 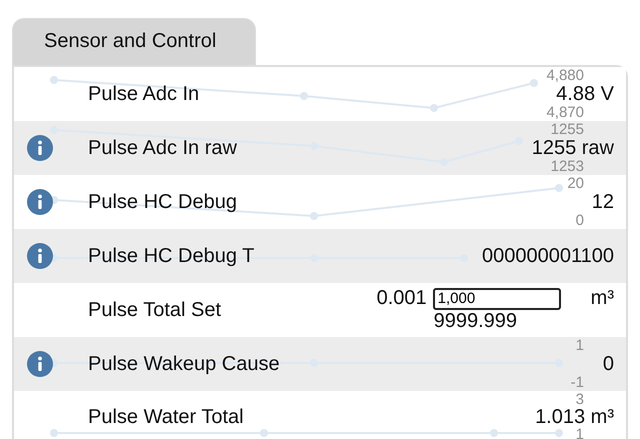 What do you see at coordinates (567, 166) in the screenshot?
I see `scale-min-label: 1253` at bounding box center [567, 166].